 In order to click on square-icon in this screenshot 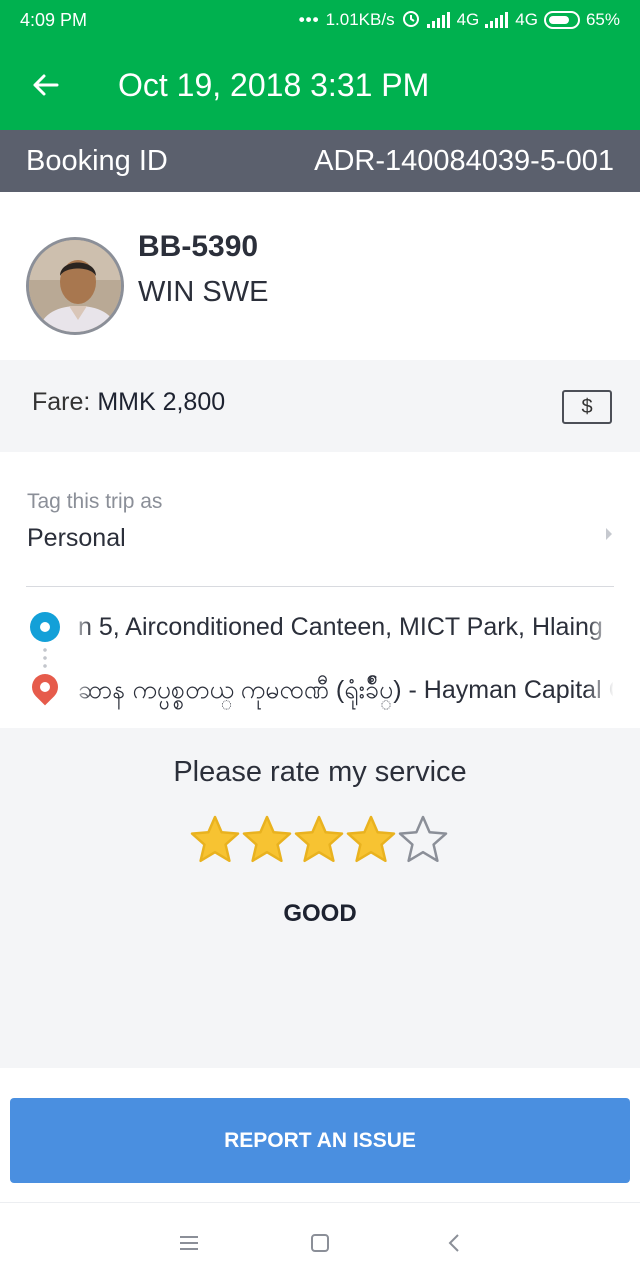, I will do `click(320, 1243)`.